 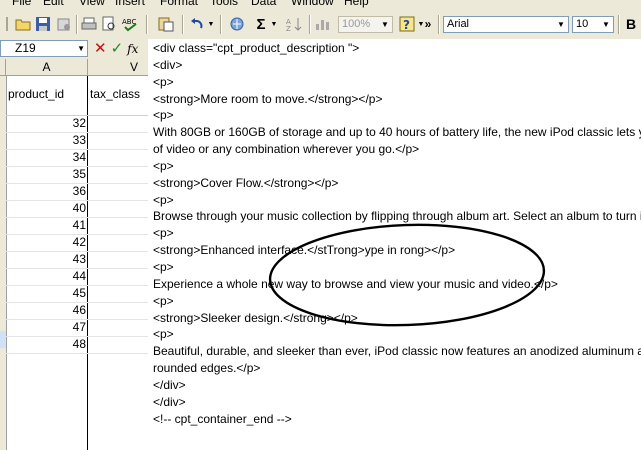 I want to click on formula-buttons: ✕ ✓ fx, so click(x=116, y=49).